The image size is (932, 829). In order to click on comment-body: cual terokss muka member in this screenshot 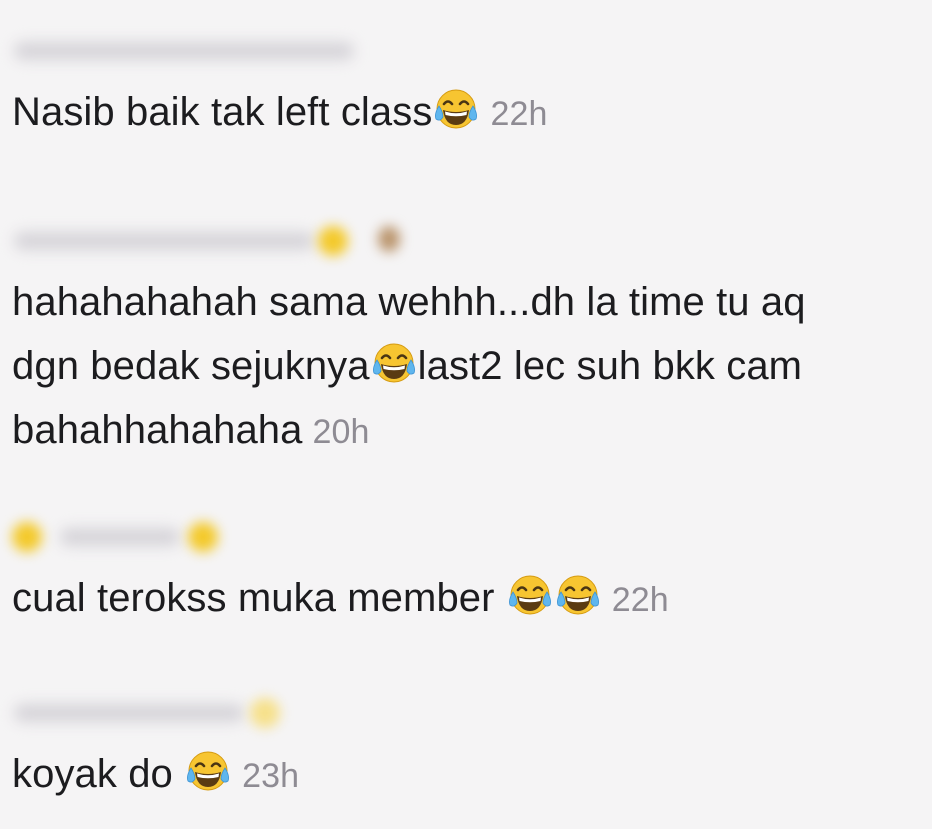, I will do `click(259, 598)`.